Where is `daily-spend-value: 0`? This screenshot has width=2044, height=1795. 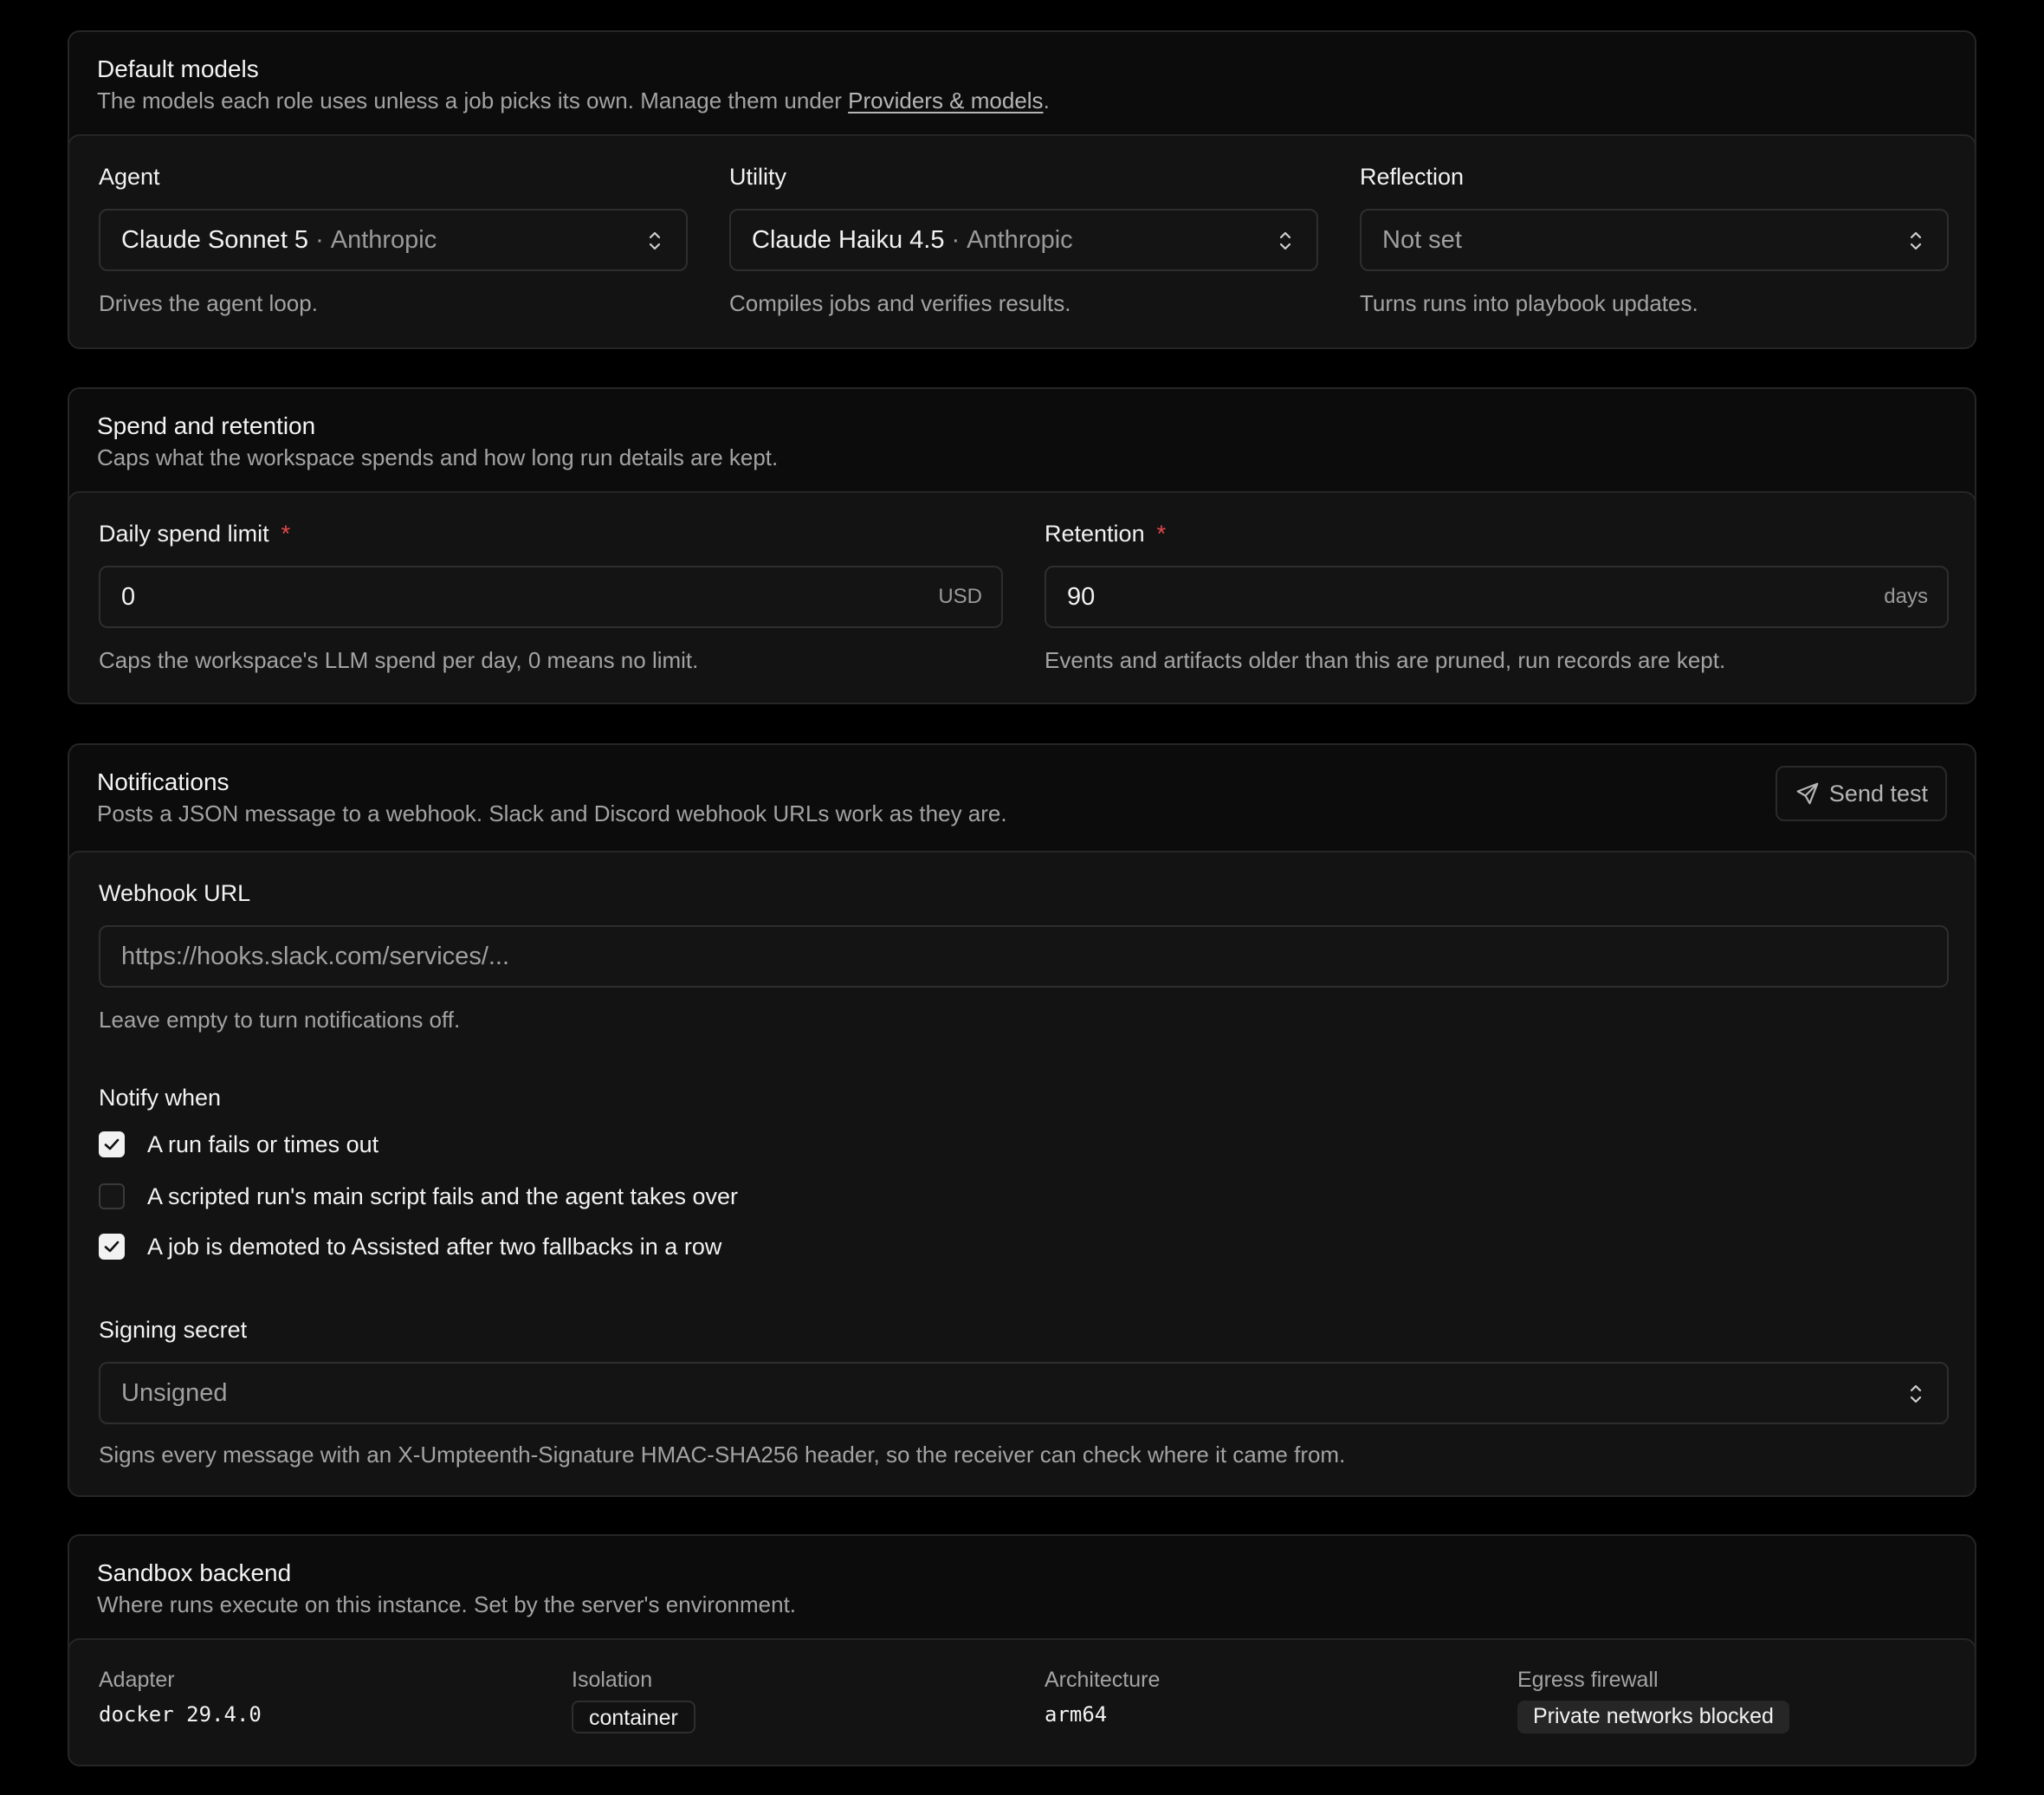 daily-spend-value: 0 is located at coordinates (129, 596).